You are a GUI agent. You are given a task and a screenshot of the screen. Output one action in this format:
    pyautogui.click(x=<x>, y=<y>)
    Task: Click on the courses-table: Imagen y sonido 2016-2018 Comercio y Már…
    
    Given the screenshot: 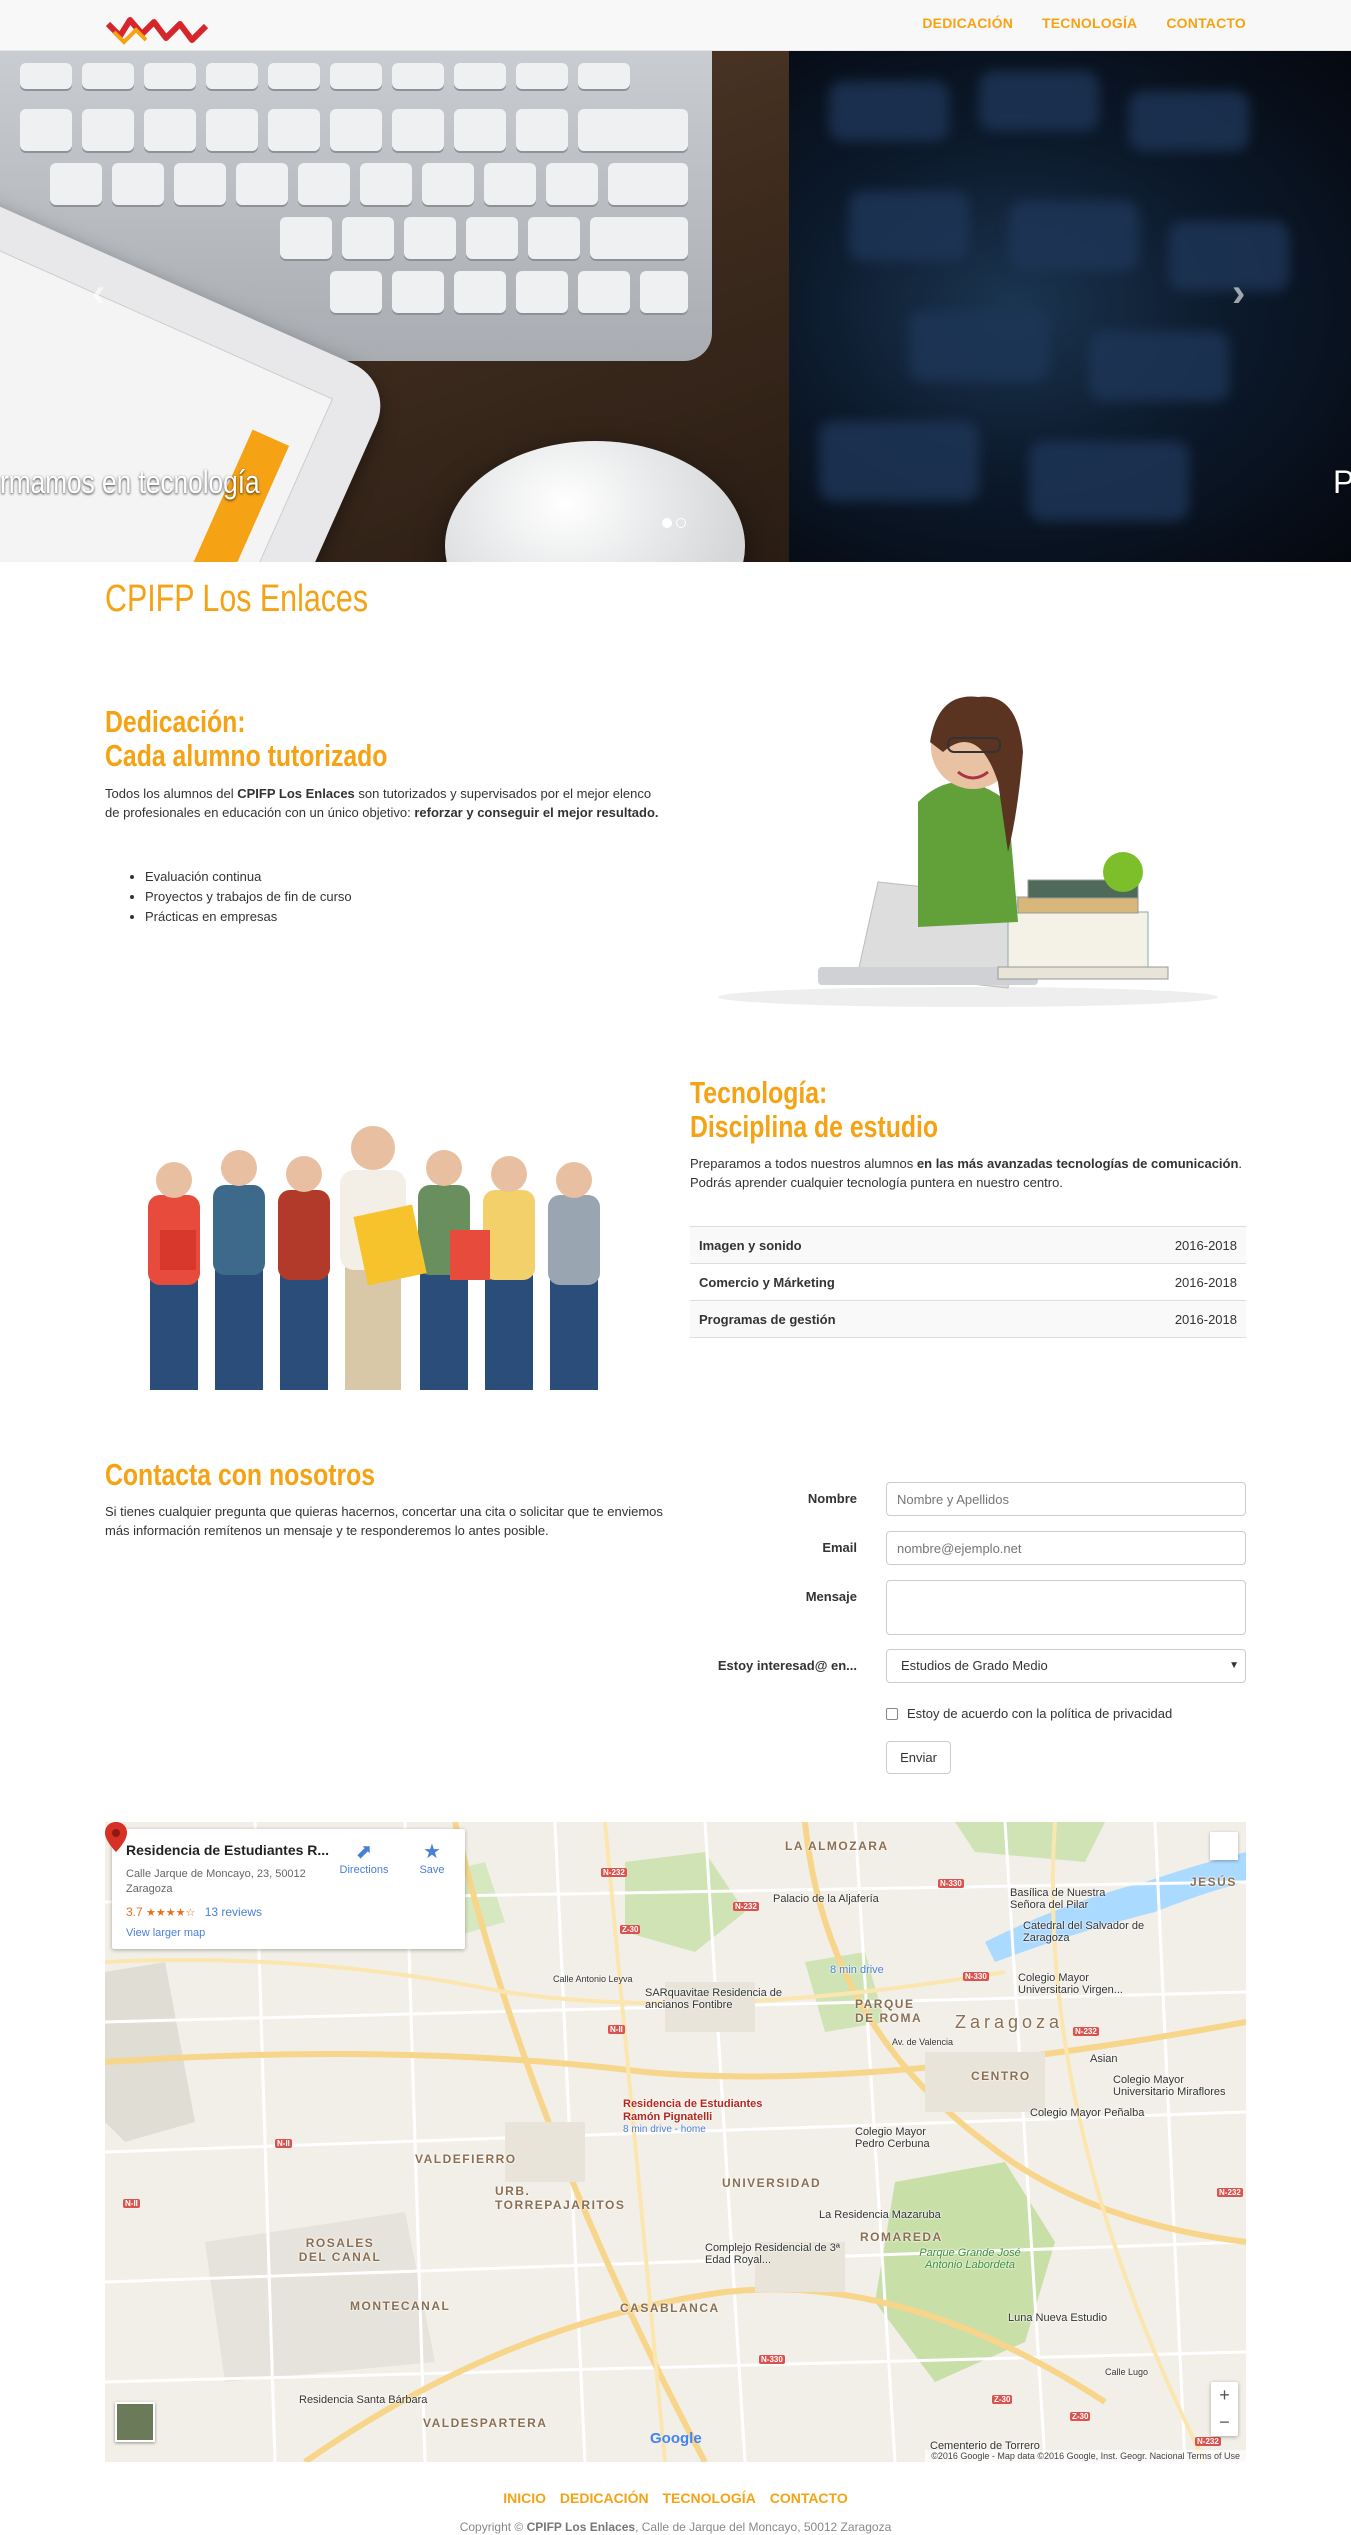 What is the action you would take?
    pyautogui.click(x=968, y=1282)
    